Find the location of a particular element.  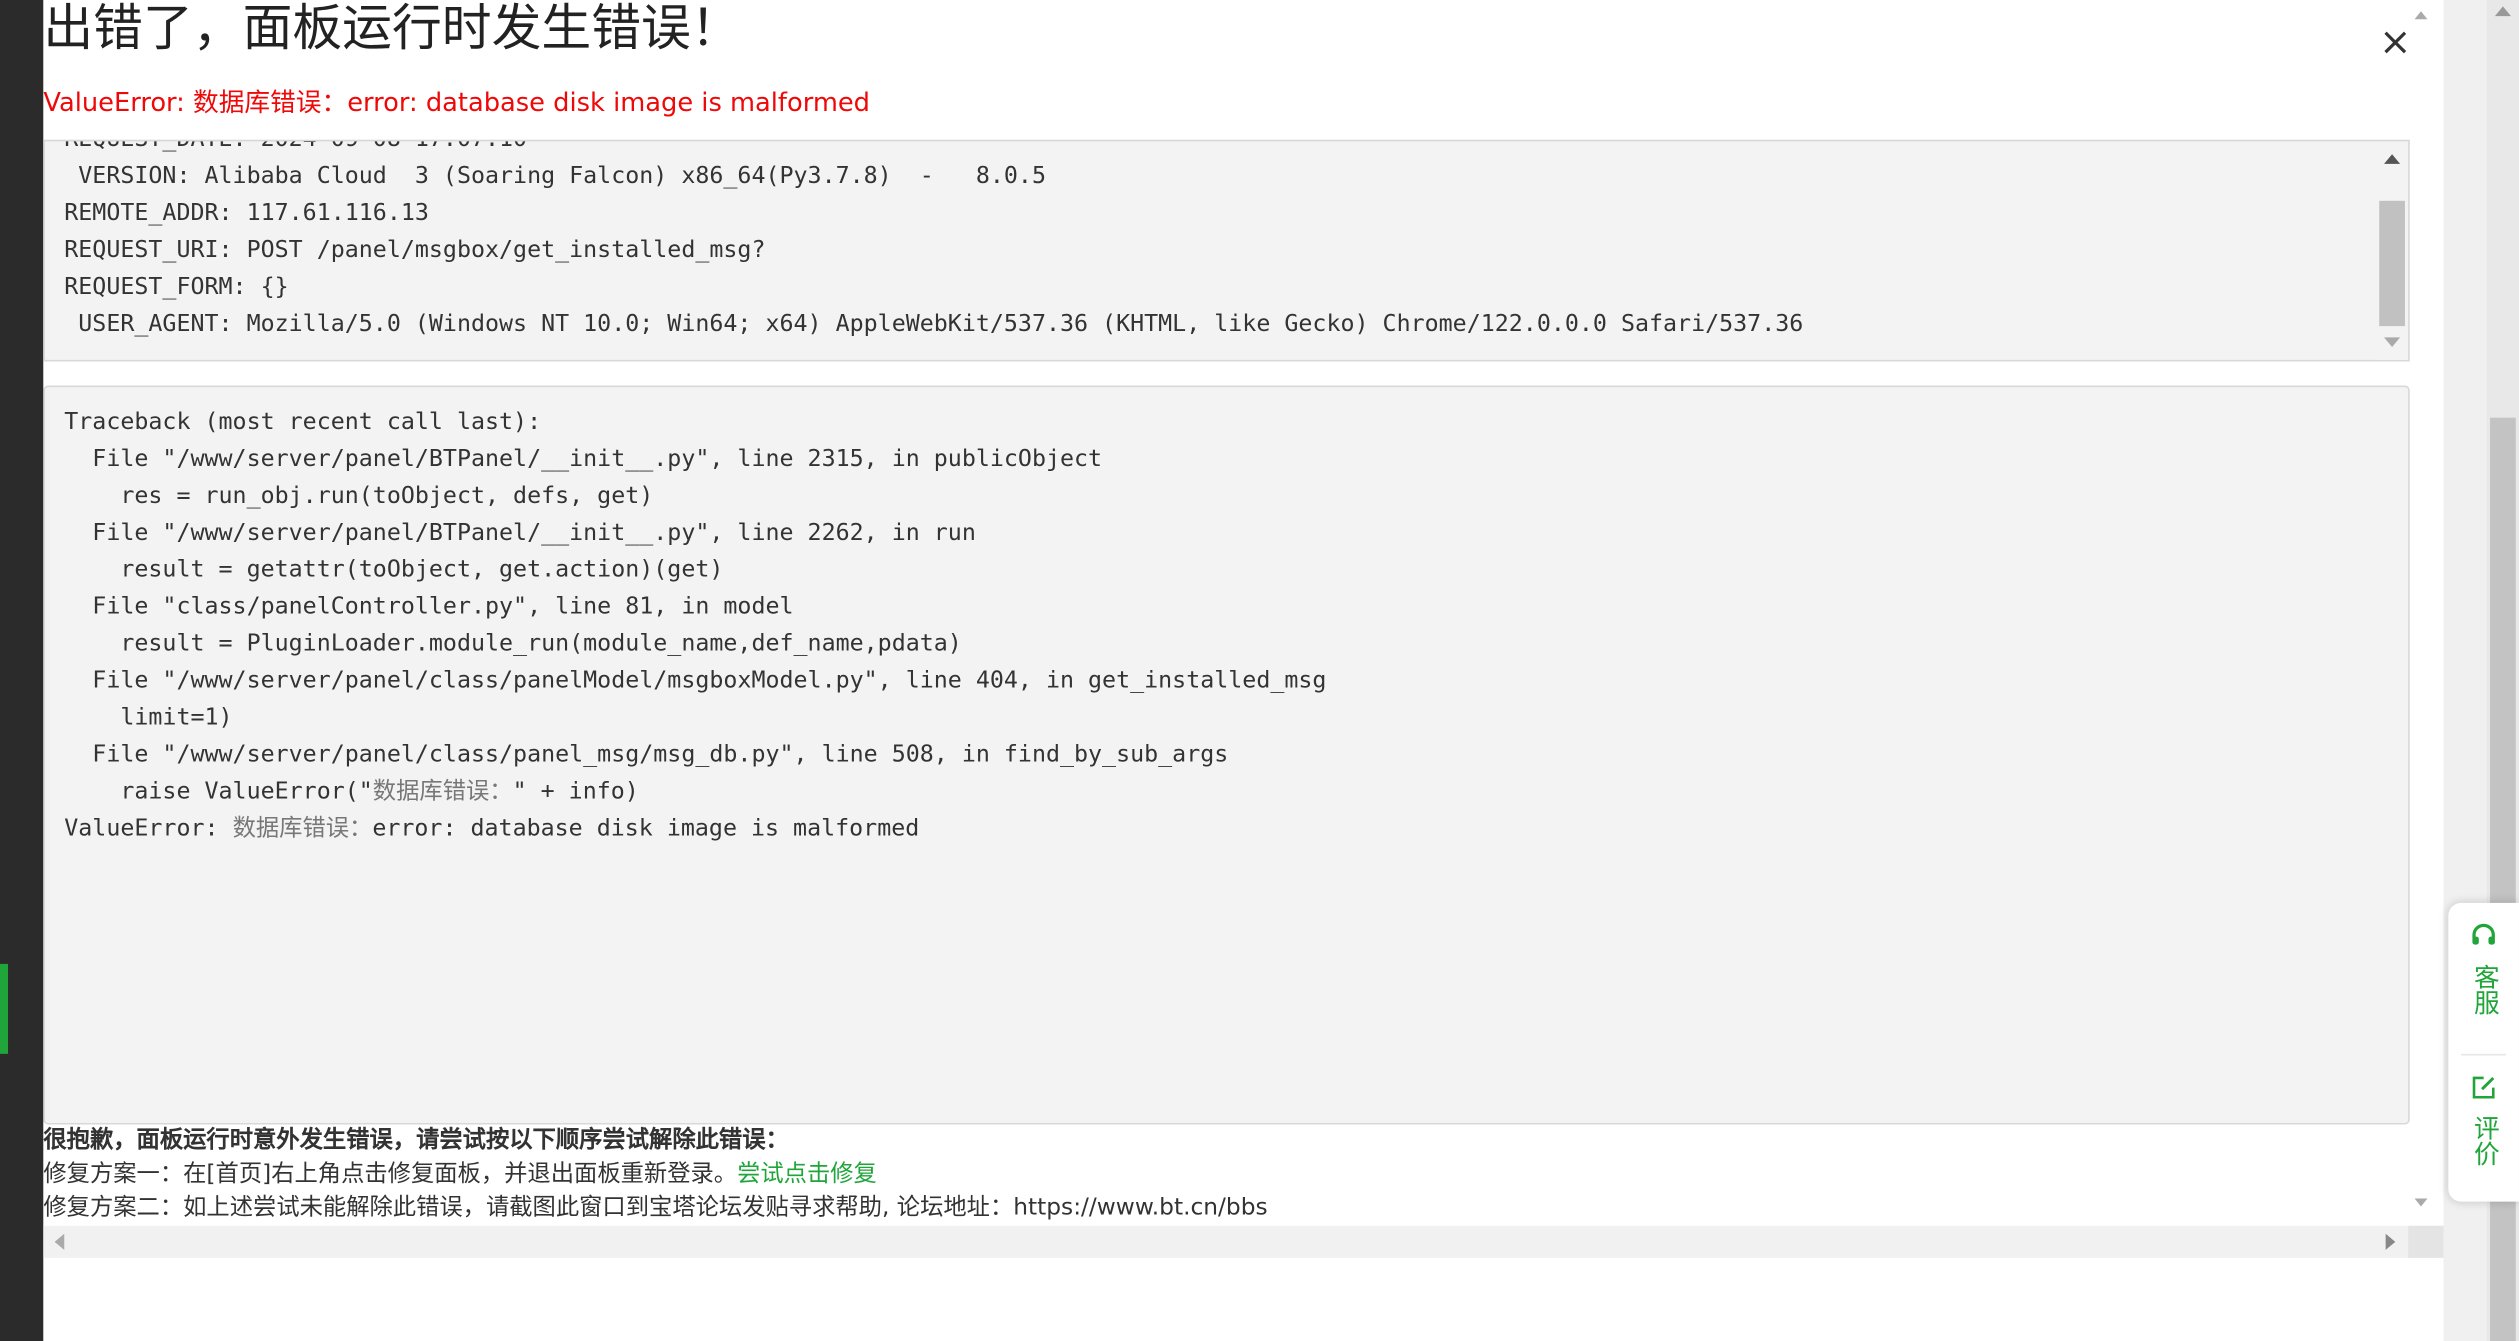

background-sidebar is located at coordinates (22, 670).